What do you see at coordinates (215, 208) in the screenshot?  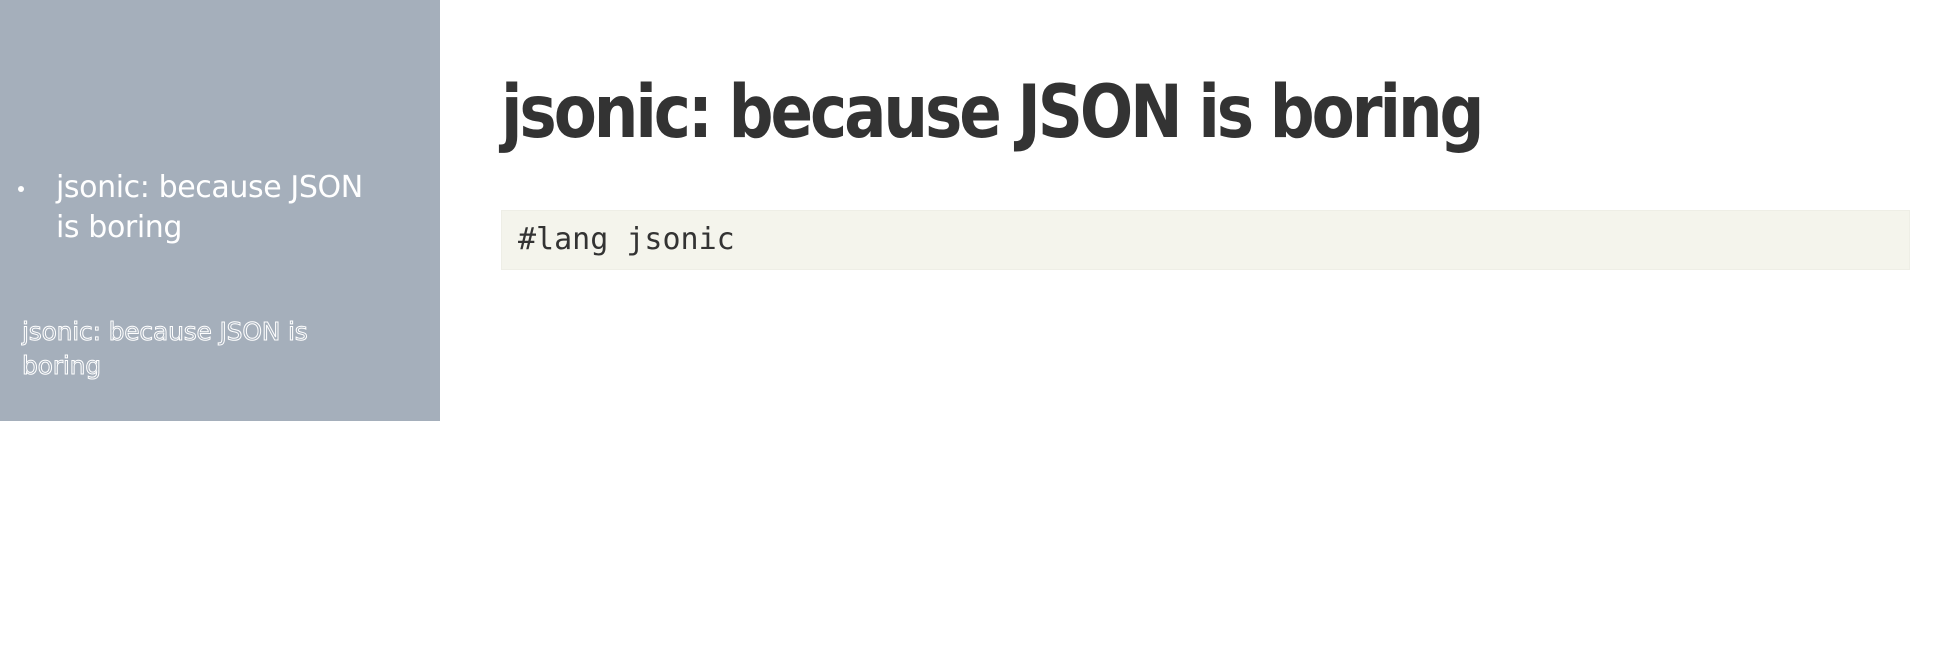 I see `toc-link-main: jsonic: because JSON is boring` at bounding box center [215, 208].